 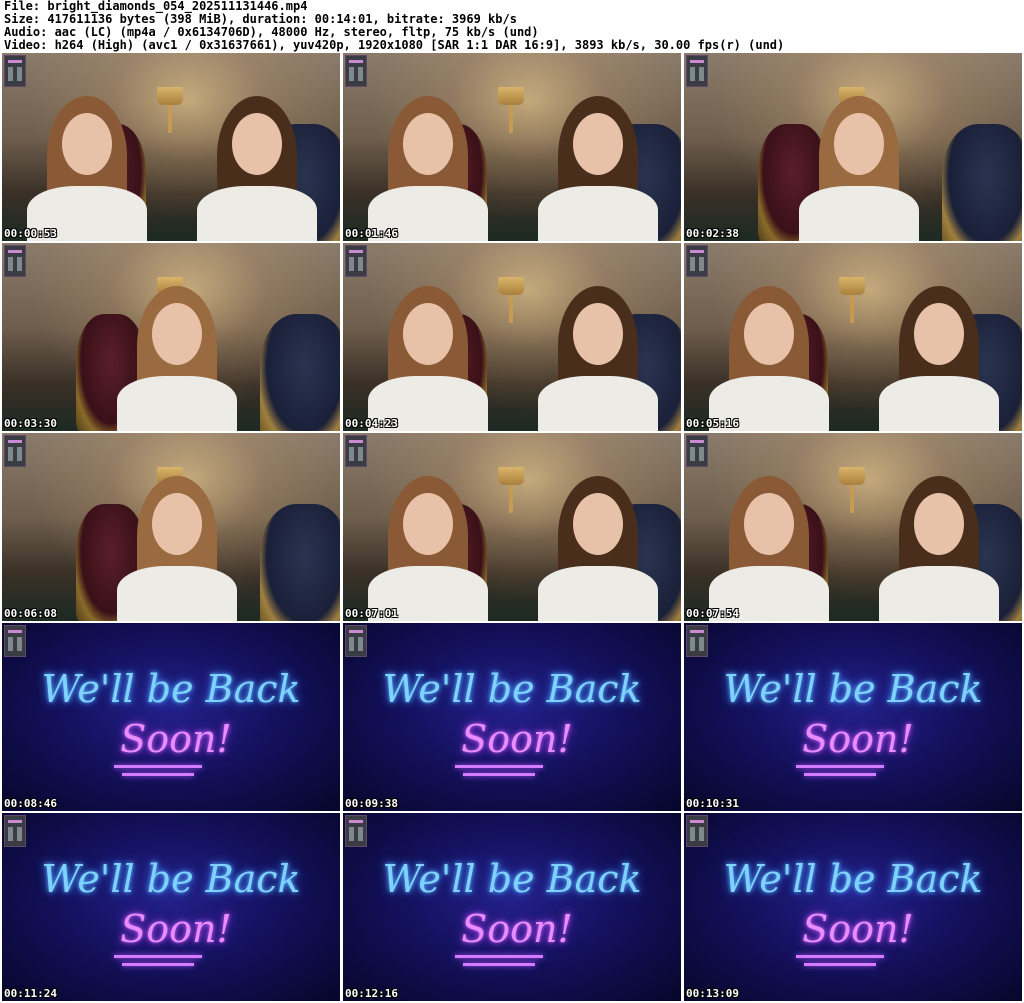 I want to click on timestamp-label: 00:06:08, so click(x=30, y=613).